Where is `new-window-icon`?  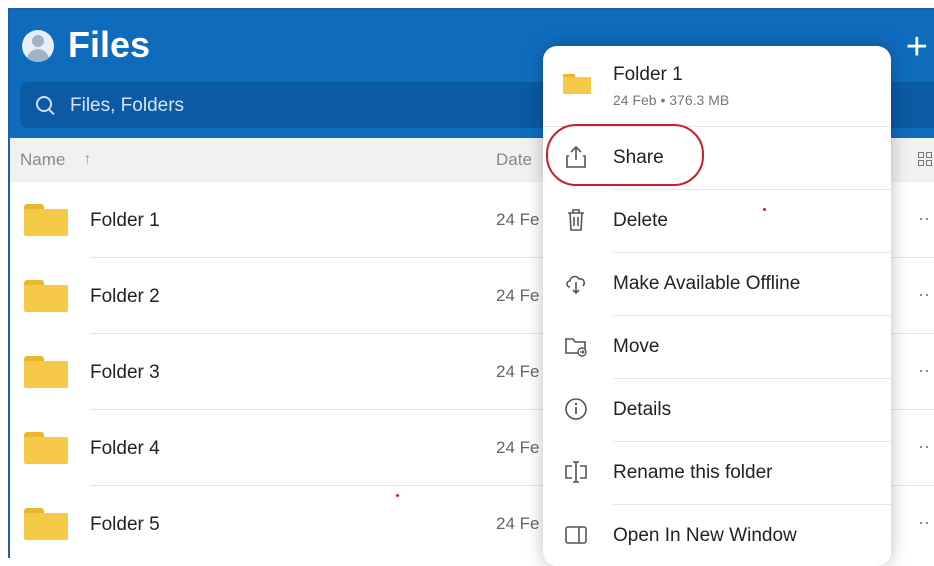 new-window-icon is located at coordinates (576, 535).